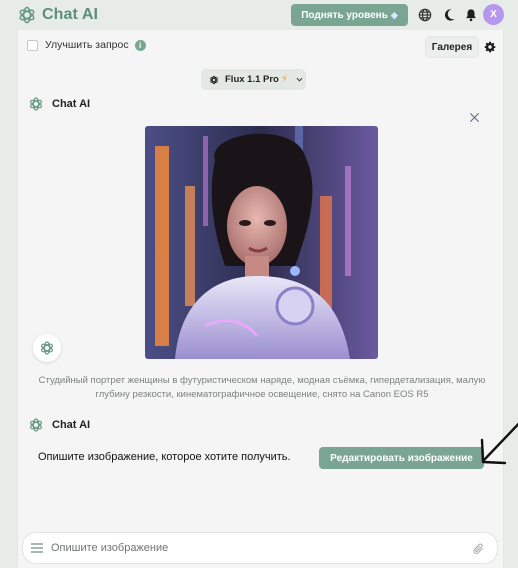  I want to click on upgrade-button: Поднять уровень ◆, so click(349, 15).